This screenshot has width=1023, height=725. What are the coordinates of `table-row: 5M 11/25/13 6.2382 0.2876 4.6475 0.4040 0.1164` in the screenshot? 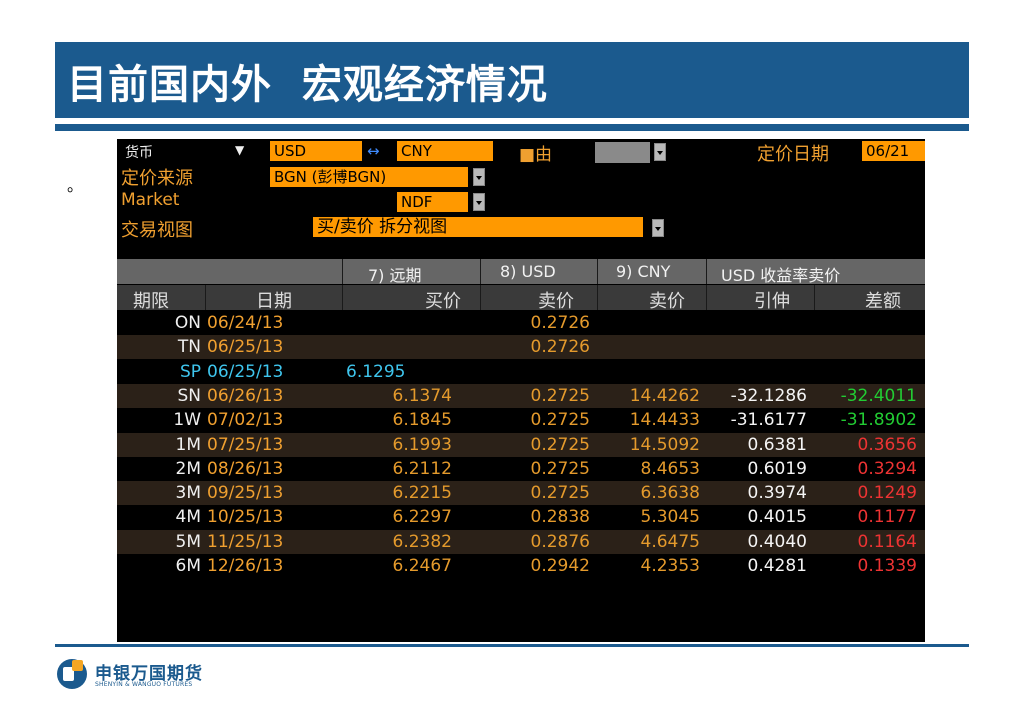 It's located at (521, 541).